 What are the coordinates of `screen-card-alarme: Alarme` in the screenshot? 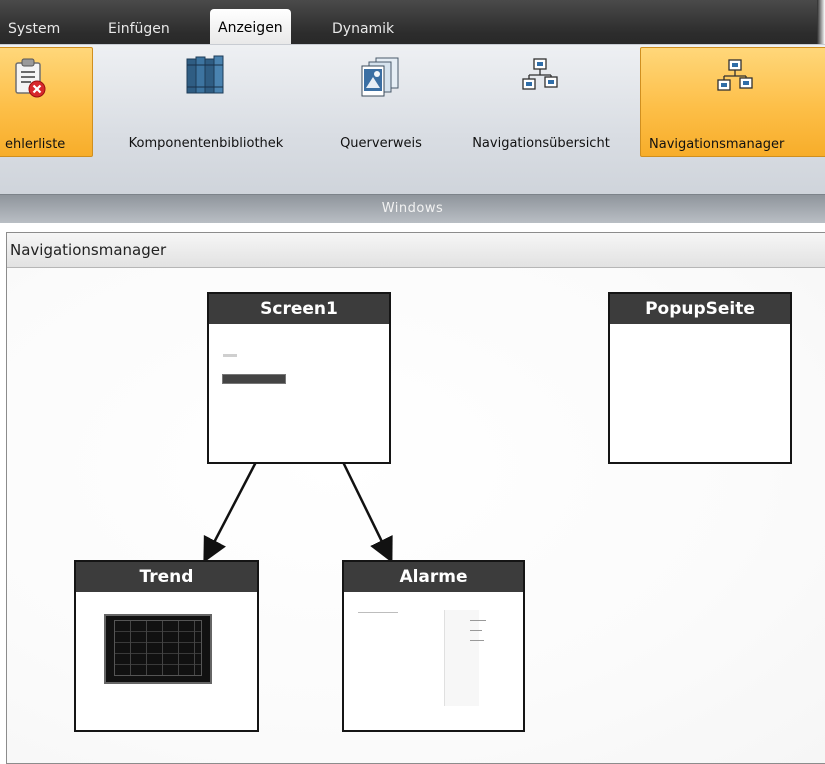 It's located at (433, 646).